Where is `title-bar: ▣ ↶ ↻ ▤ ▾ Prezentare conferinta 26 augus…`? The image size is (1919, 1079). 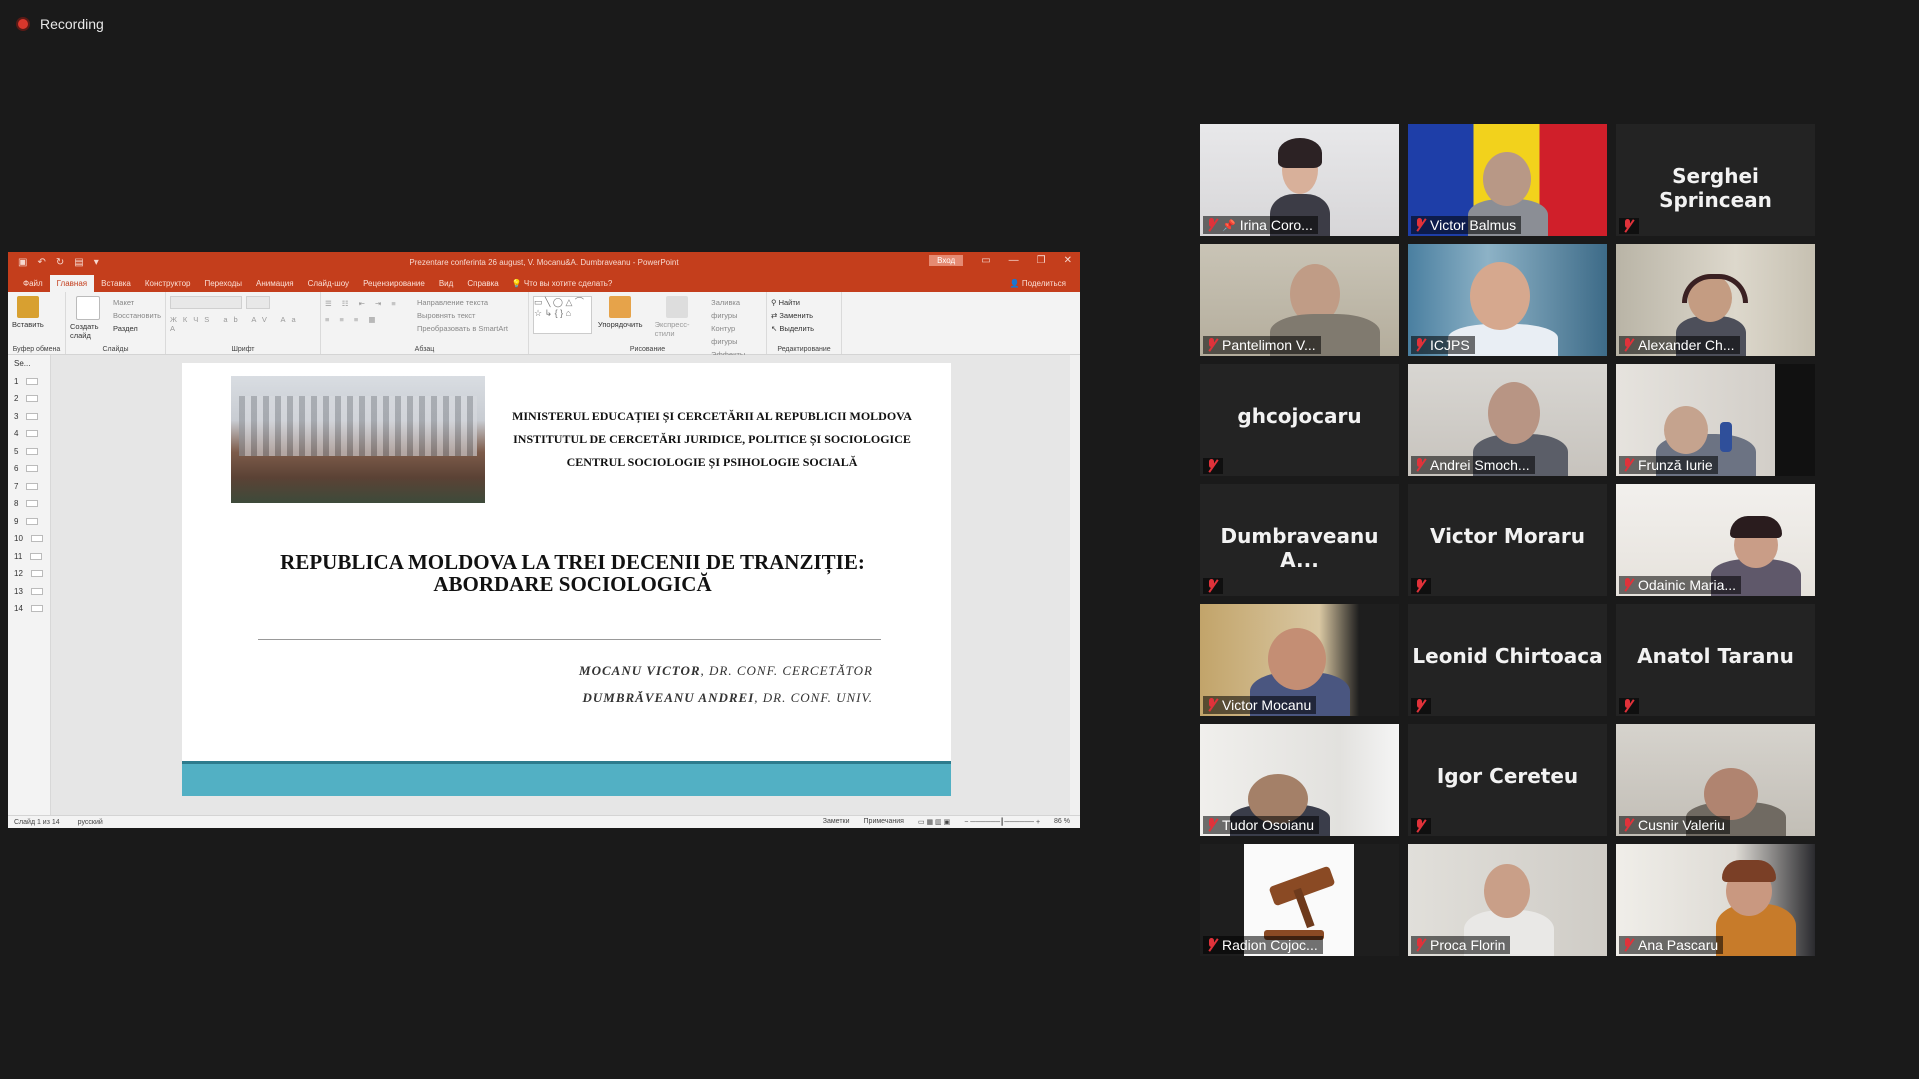
title-bar: ▣ ↶ ↻ ▤ ▾ Prezentare conferinta 26 augus… is located at coordinates (544, 262).